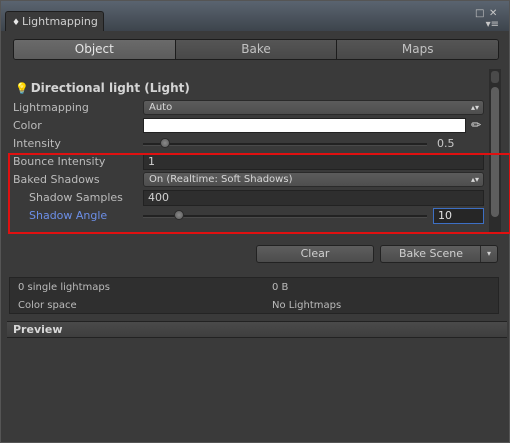  What do you see at coordinates (313, 162) in the screenshot?
I see `bounce-intensity-field: 1` at bounding box center [313, 162].